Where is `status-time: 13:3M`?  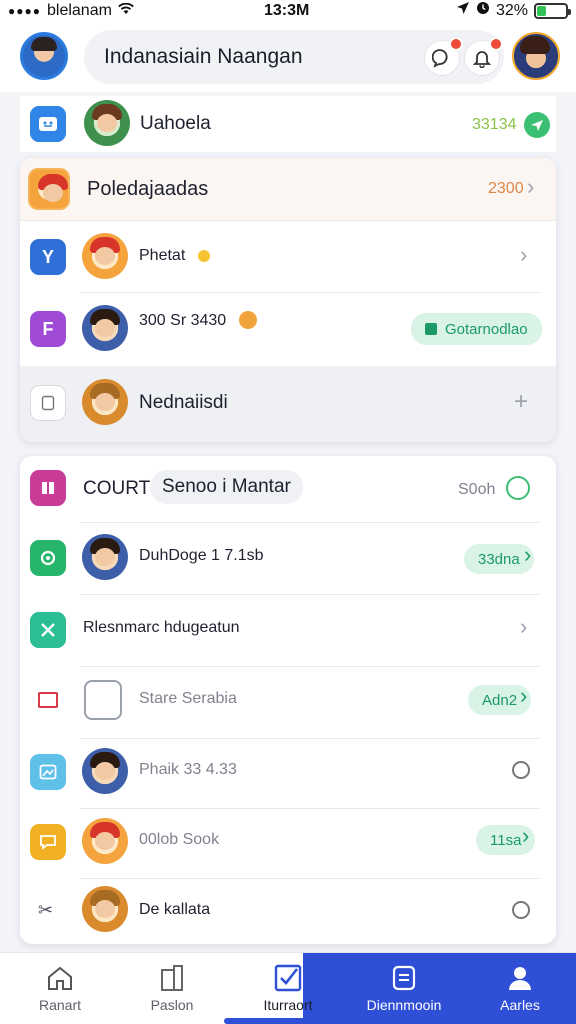 status-time: 13:3M is located at coordinates (287, 10).